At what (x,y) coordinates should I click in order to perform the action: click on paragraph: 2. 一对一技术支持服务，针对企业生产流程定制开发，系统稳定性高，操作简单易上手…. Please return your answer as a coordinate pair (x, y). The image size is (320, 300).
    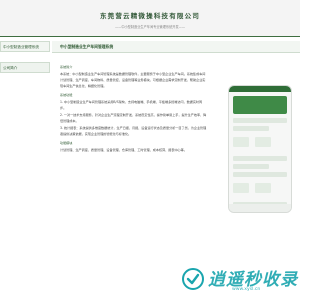
    Looking at the image, I should click on (133, 118).